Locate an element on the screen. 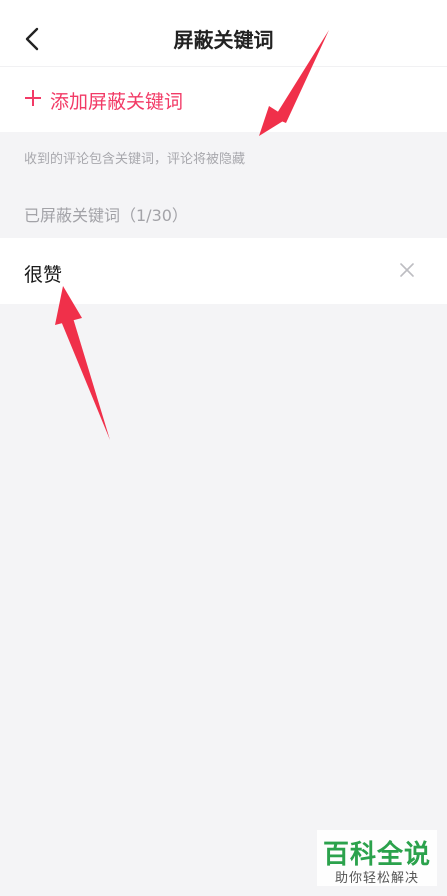 This screenshot has width=447, height=896. watermark-title: 百科全说 is located at coordinates (376, 855).